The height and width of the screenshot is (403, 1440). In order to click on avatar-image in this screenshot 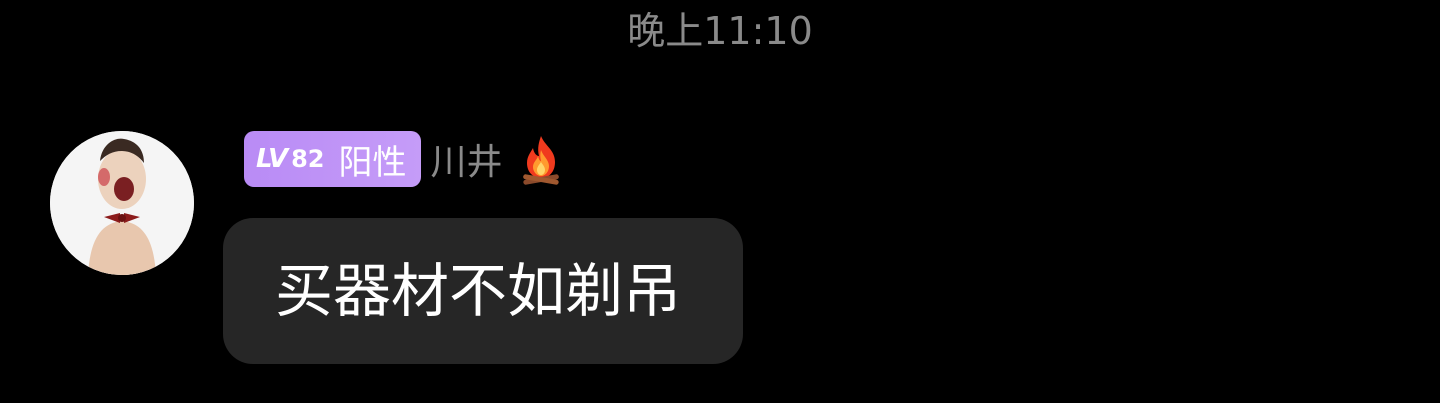, I will do `click(122, 203)`.